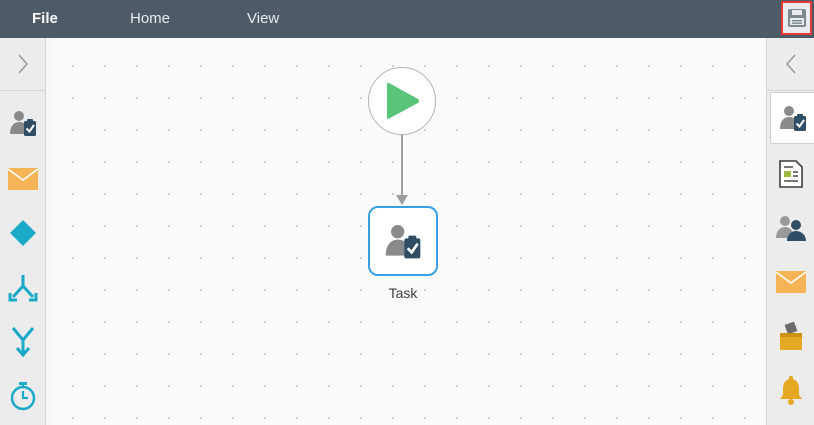 This screenshot has height=425, width=814. I want to click on menu-home: Home, so click(150, 19).